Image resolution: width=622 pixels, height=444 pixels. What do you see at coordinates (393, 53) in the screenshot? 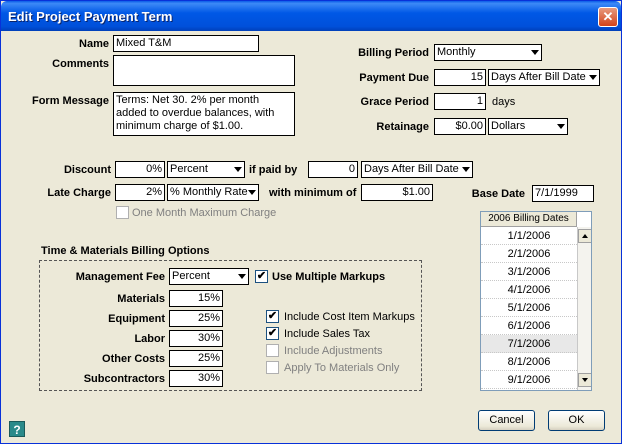
I see `billing-period-label: Billing Period` at bounding box center [393, 53].